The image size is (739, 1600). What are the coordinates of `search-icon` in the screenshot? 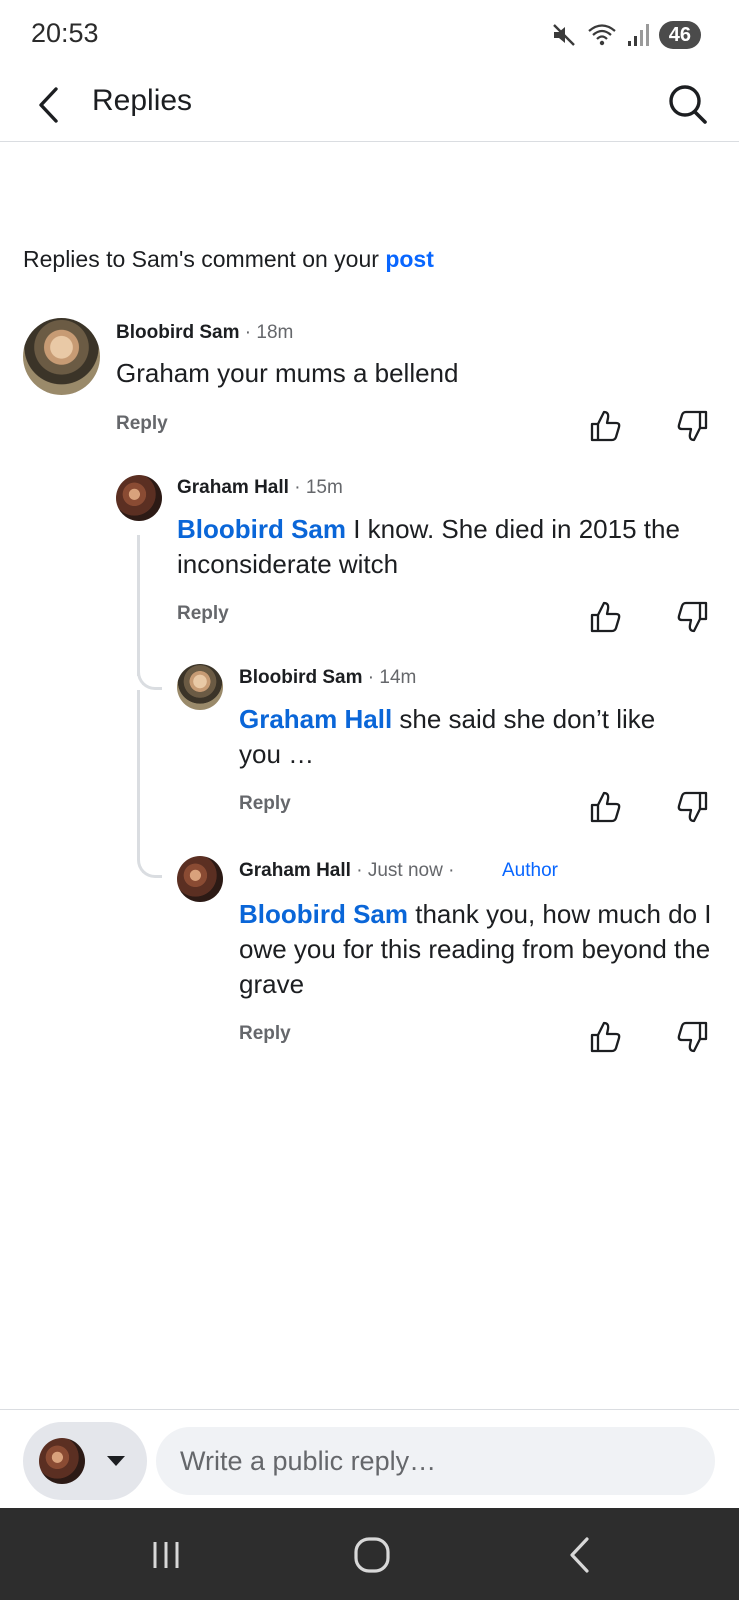 It's located at (688, 104).